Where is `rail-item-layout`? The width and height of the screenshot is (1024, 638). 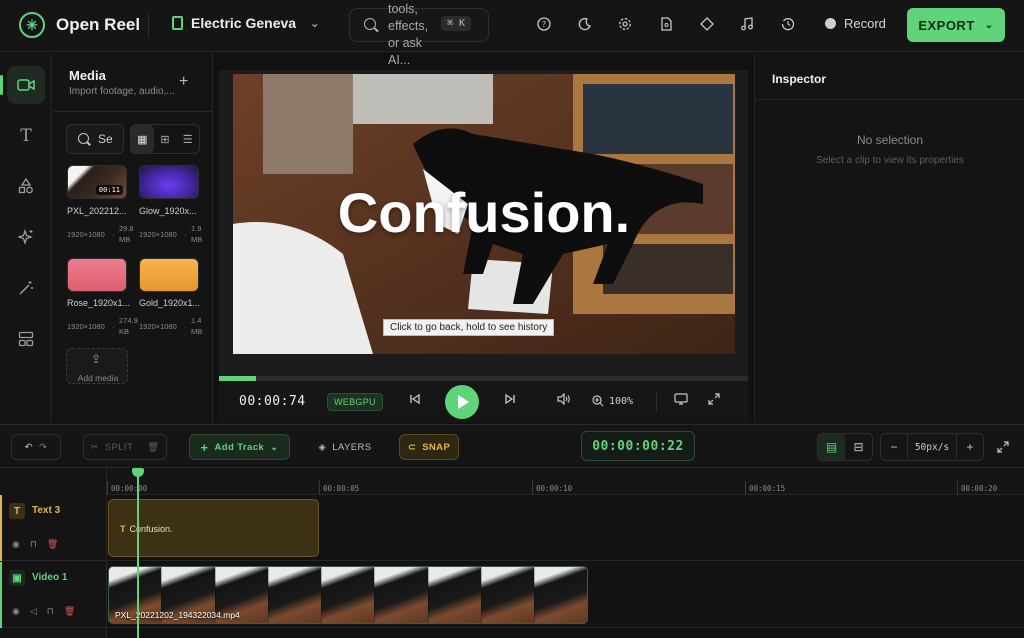
rail-item-layout is located at coordinates (26, 339).